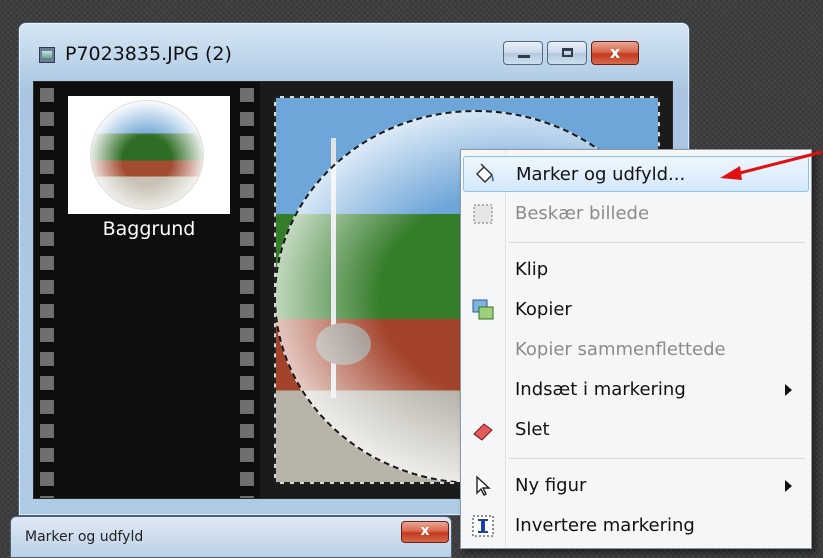 The image size is (823, 558). I want to click on menu-item-invertere-markering: Invertere markering, so click(636, 526).